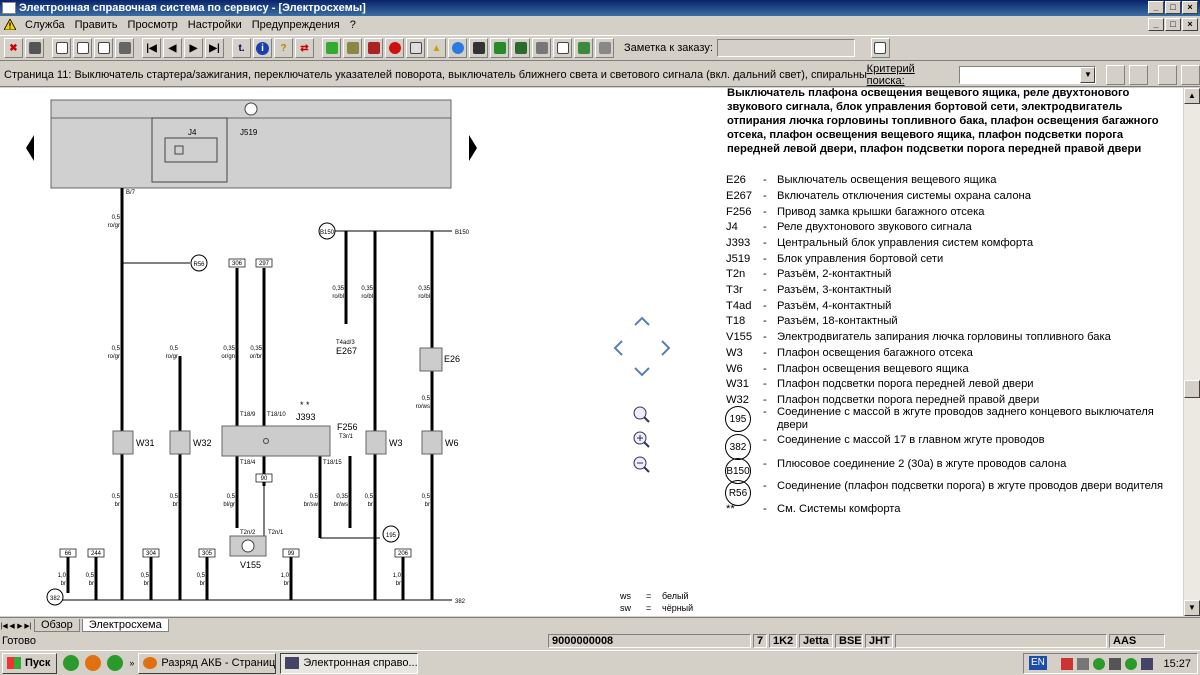 The height and width of the screenshot is (675, 1200). What do you see at coordinates (765, 212) in the screenshot?
I see `legend-dash: -` at bounding box center [765, 212].